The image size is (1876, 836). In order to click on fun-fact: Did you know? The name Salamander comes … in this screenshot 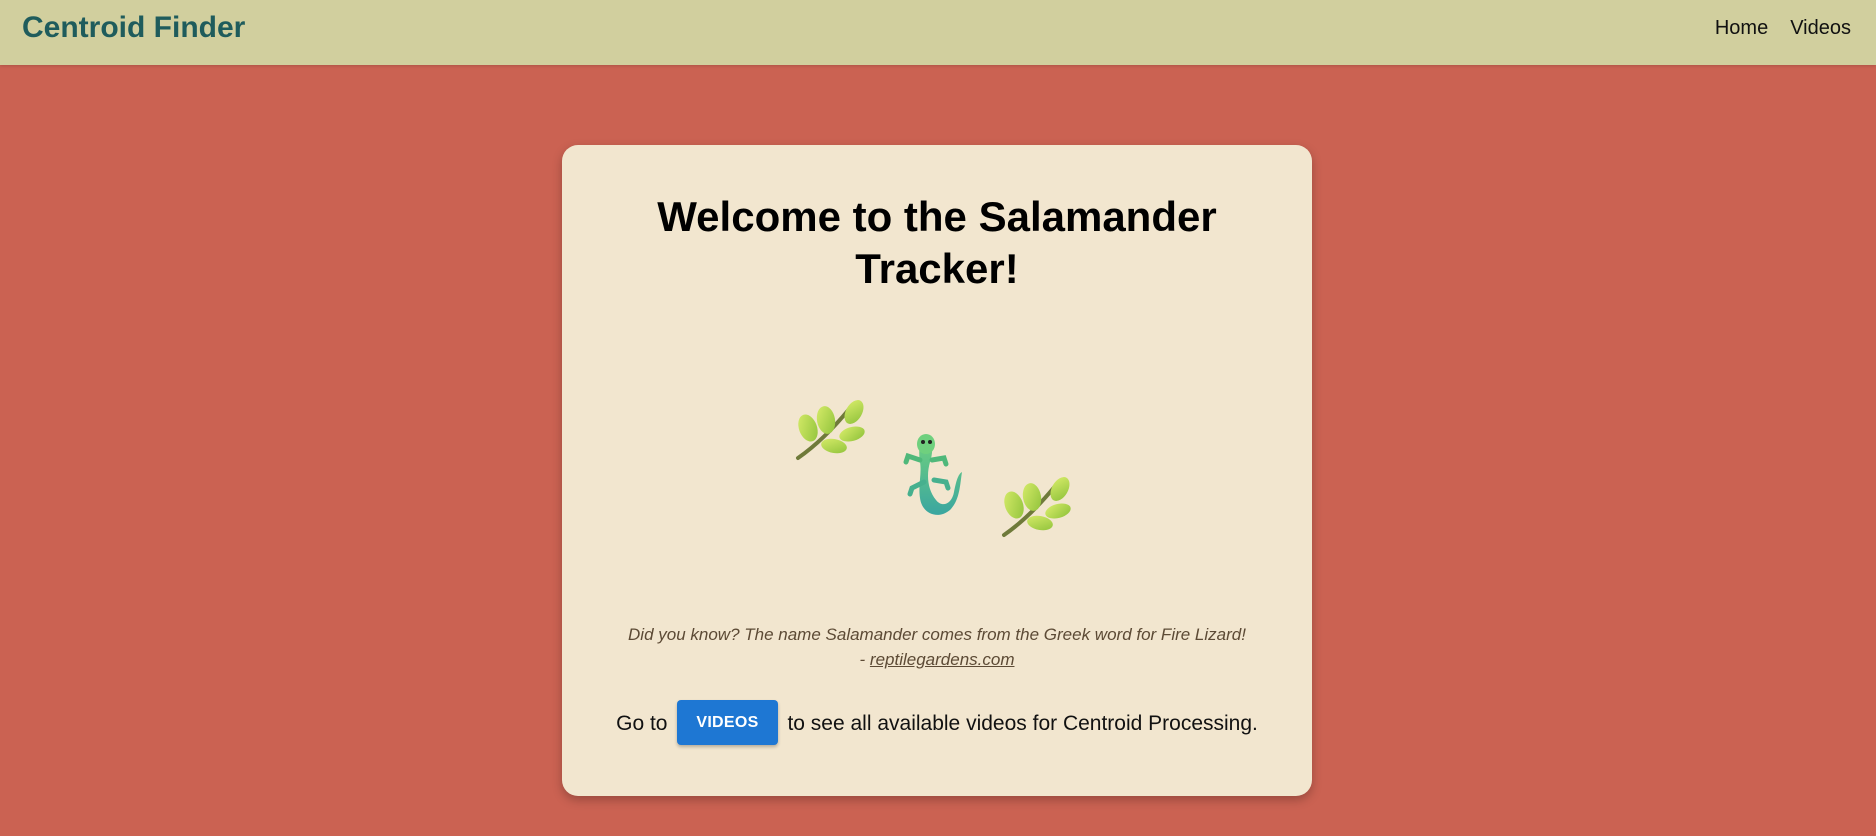, I will do `click(937, 647)`.